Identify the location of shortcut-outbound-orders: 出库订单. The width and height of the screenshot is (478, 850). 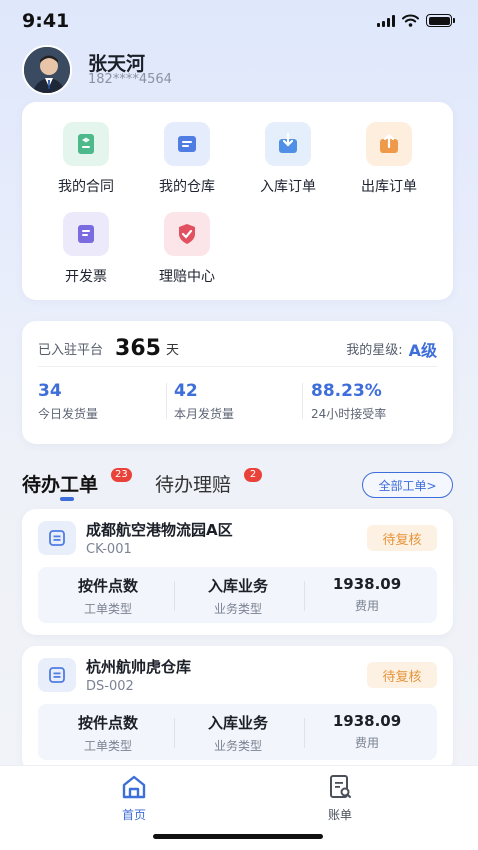
(389, 159).